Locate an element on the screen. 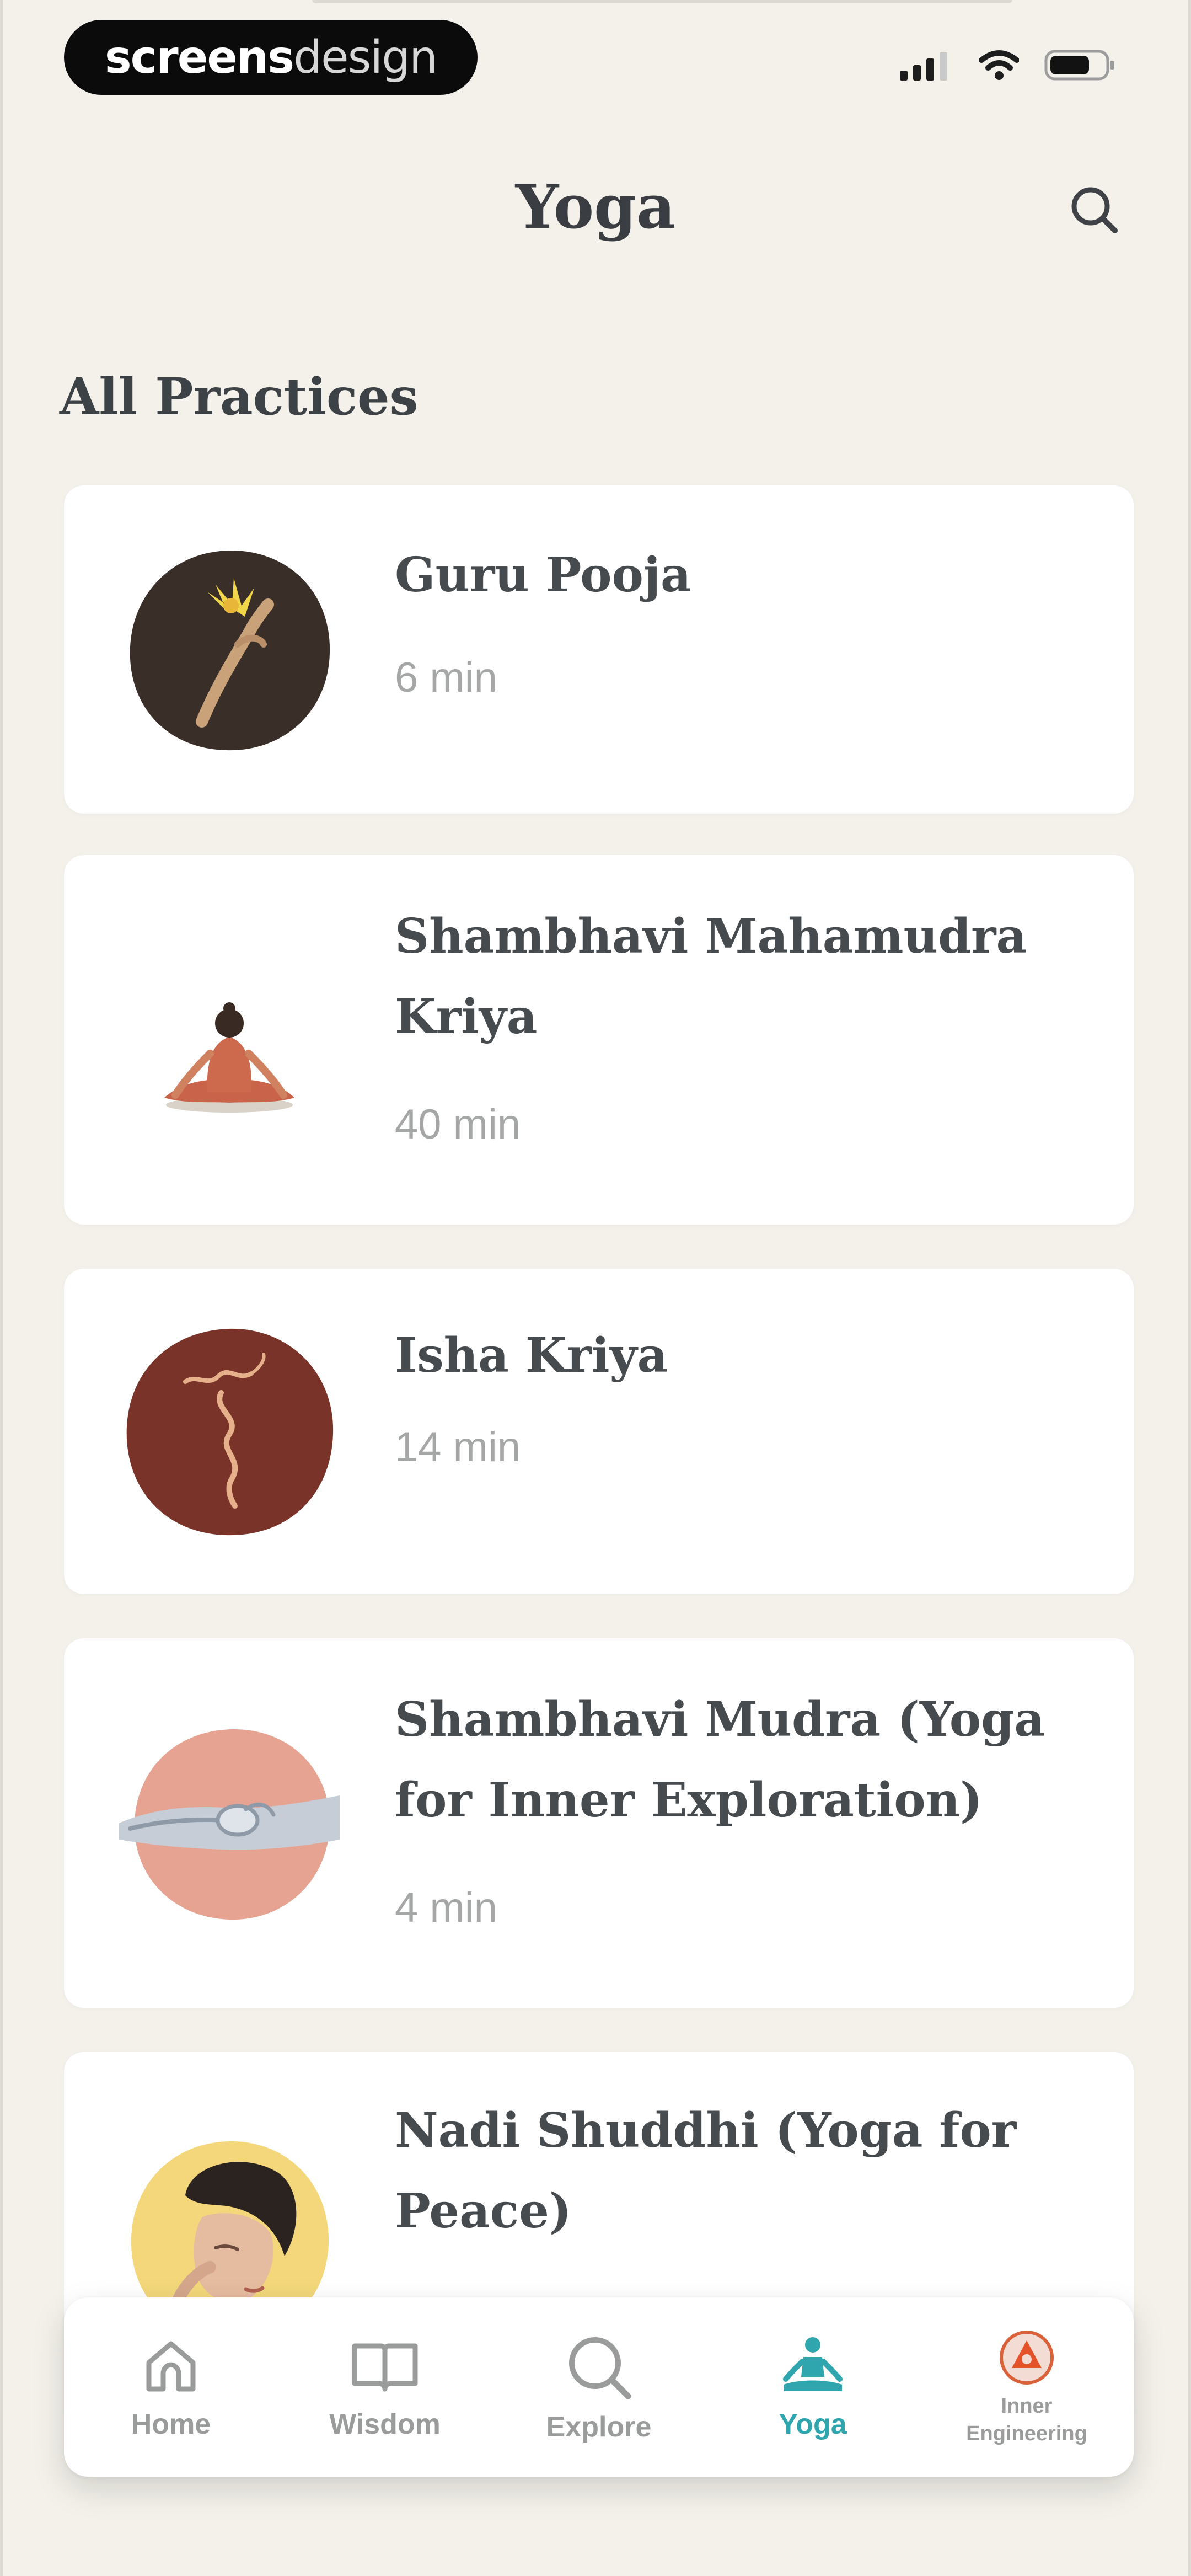  search-button is located at coordinates (1094, 209).